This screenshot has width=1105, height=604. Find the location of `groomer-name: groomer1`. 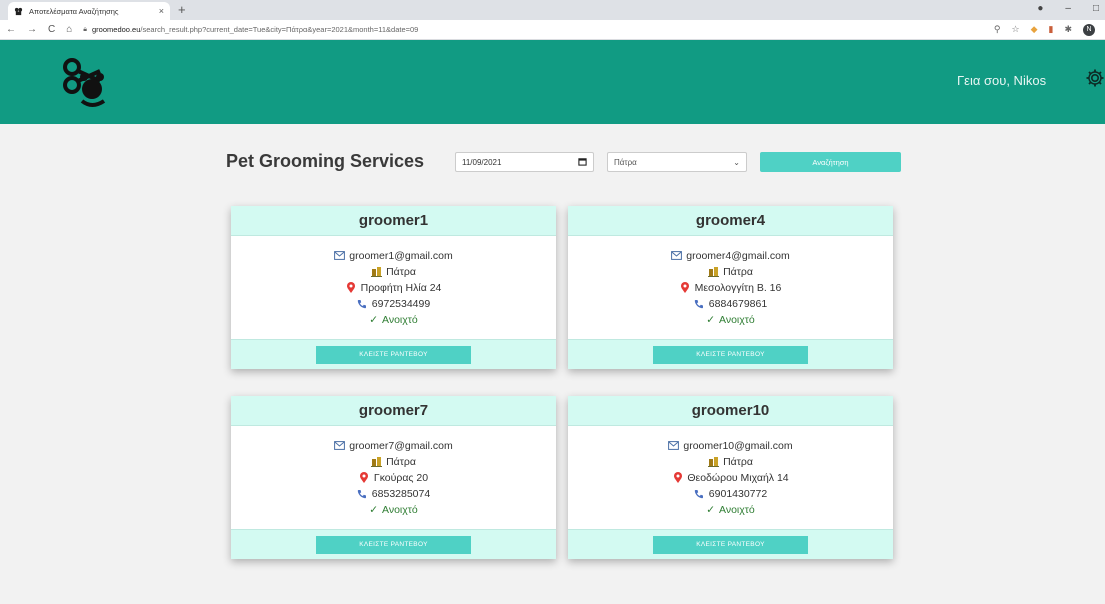

groomer-name: groomer1 is located at coordinates (393, 221).